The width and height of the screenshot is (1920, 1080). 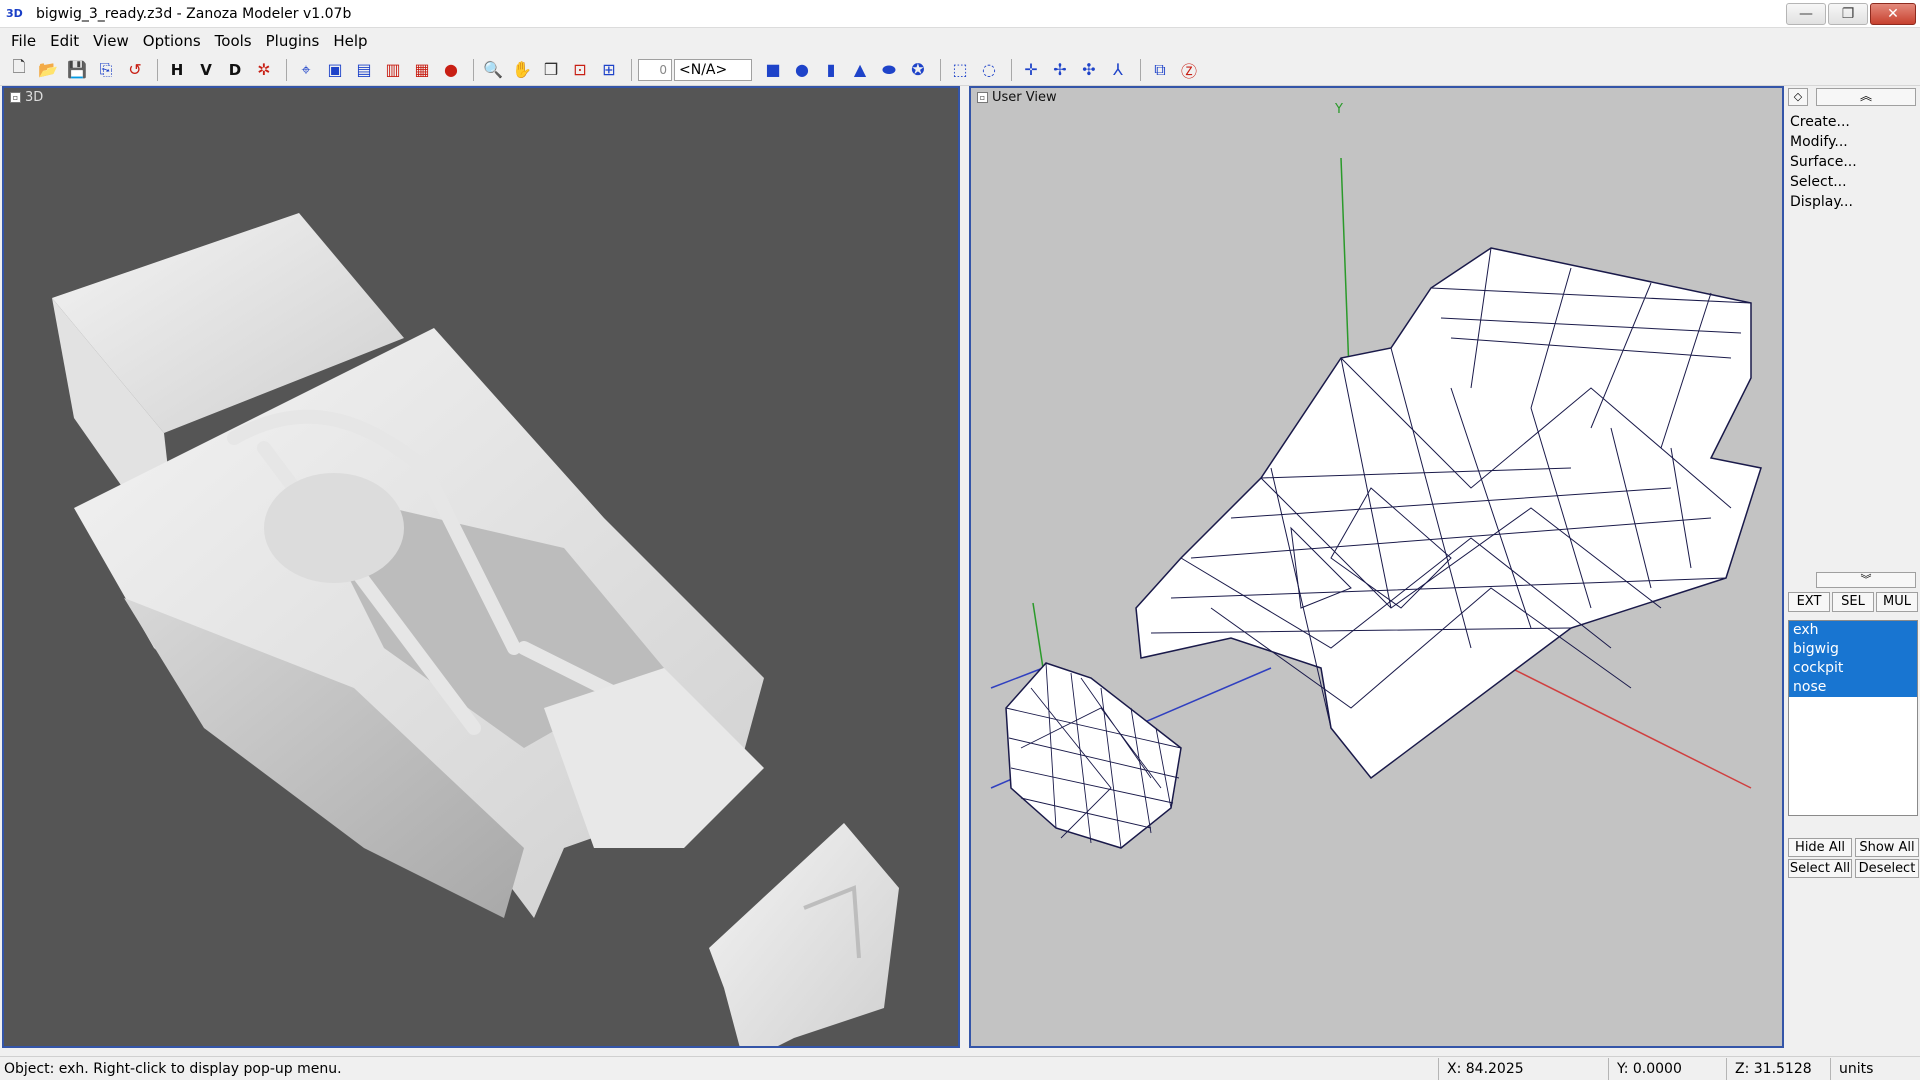 What do you see at coordinates (19, 70) in the screenshot?
I see `new-file-icon: 🗋` at bounding box center [19, 70].